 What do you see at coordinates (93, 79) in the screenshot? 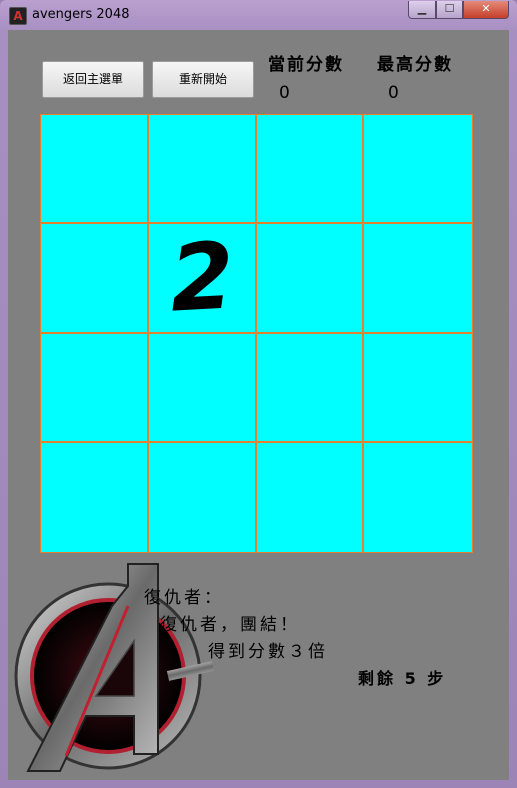
I see `back-to-menu-button: 返回主選單` at bounding box center [93, 79].